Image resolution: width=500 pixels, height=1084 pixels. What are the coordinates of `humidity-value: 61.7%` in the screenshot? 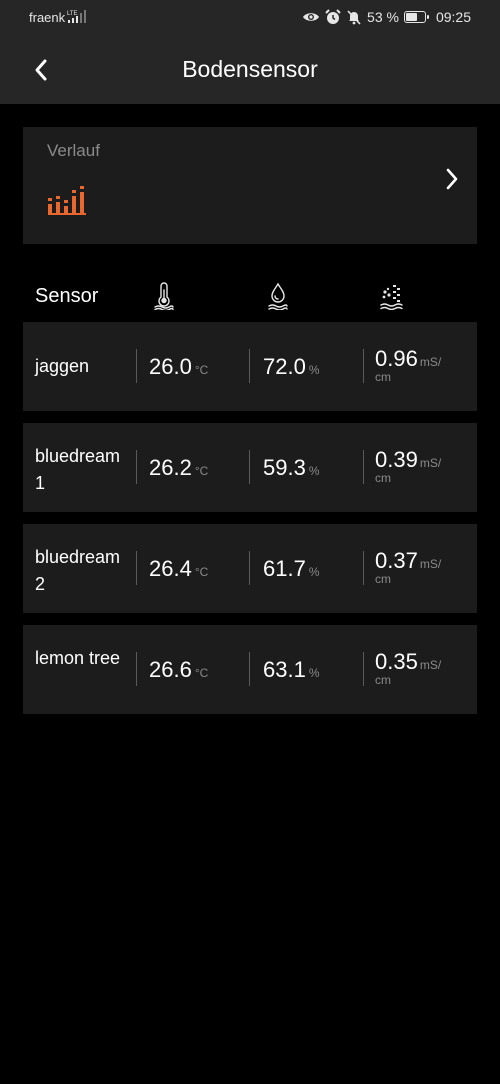 It's located at (291, 568).